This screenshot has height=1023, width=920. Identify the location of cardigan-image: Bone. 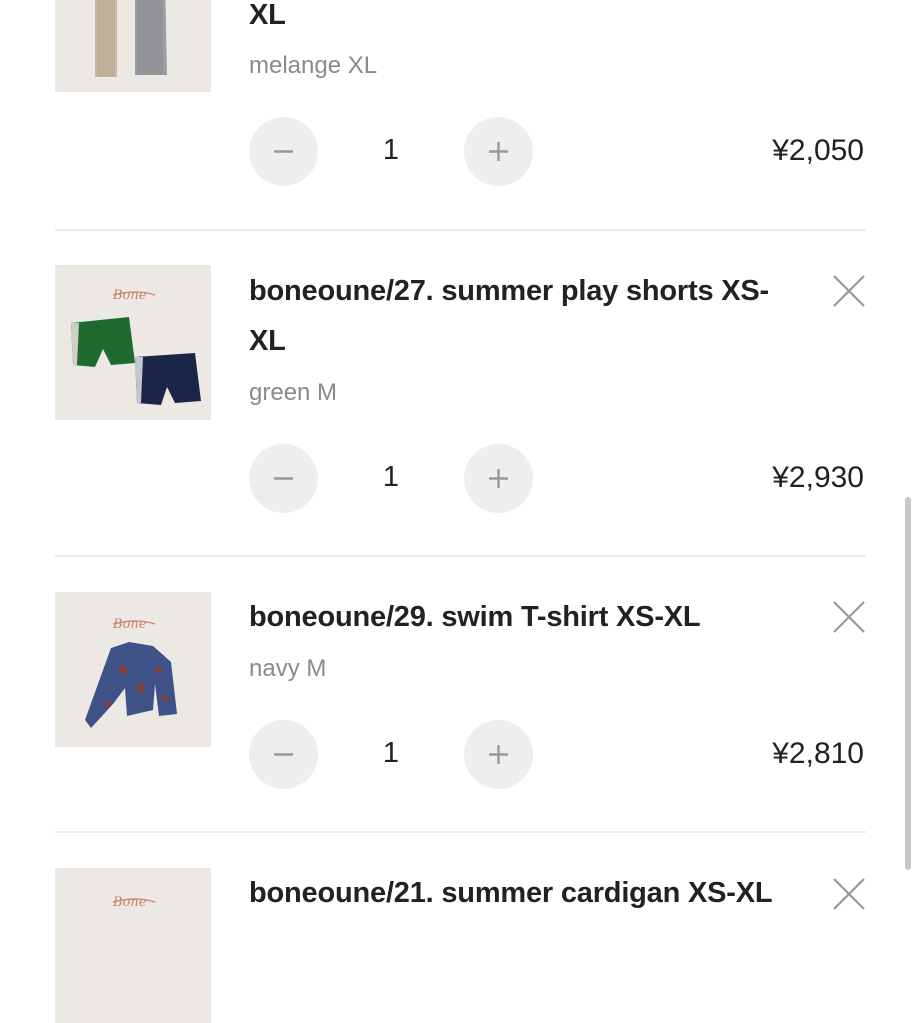
(133, 945).